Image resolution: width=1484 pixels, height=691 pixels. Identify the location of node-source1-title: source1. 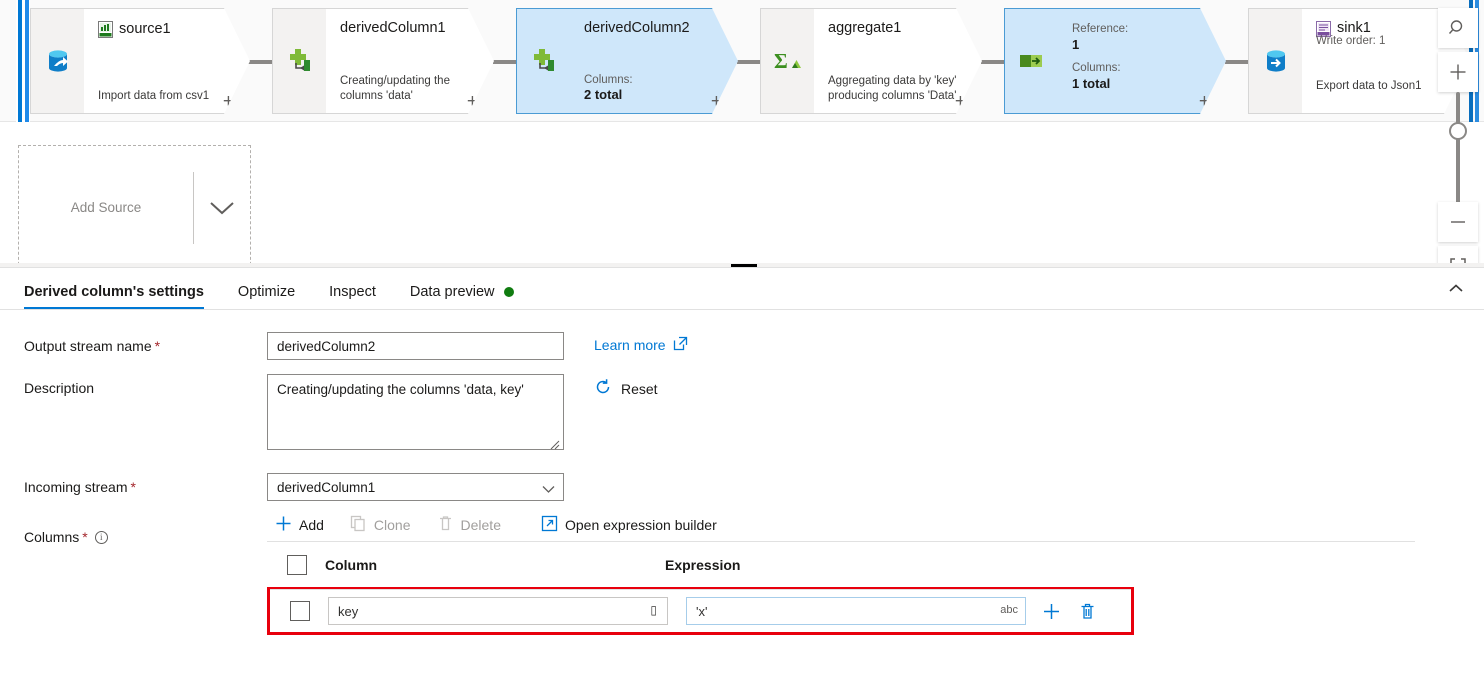
(167, 29).